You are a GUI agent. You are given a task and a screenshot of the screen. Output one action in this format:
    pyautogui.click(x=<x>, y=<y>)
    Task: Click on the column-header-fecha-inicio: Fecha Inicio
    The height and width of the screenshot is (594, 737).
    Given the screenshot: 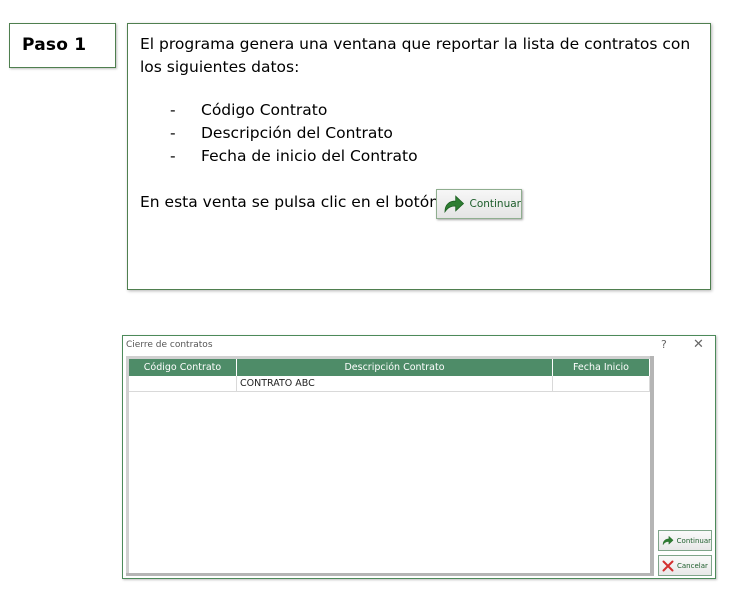 What is the action you would take?
    pyautogui.click(x=601, y=367)
    